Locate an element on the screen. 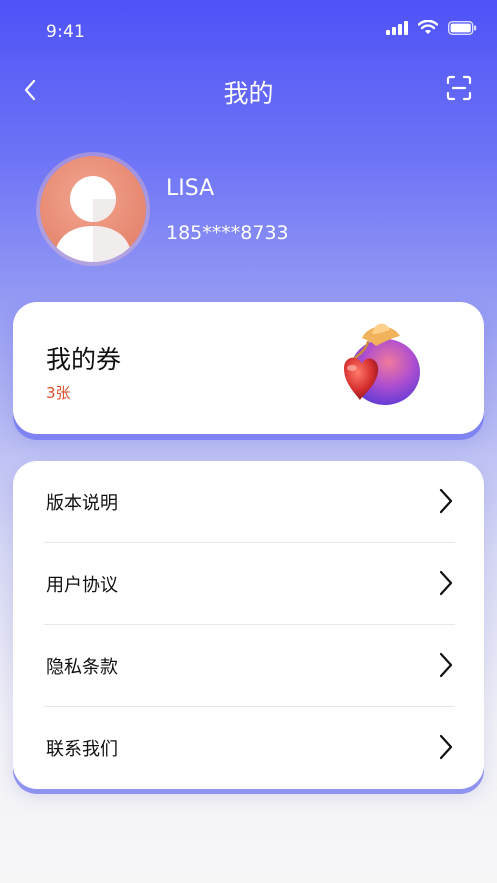 The height and width of the screenshot is (883, 497). status-icons is located at coordinates (431, 27).